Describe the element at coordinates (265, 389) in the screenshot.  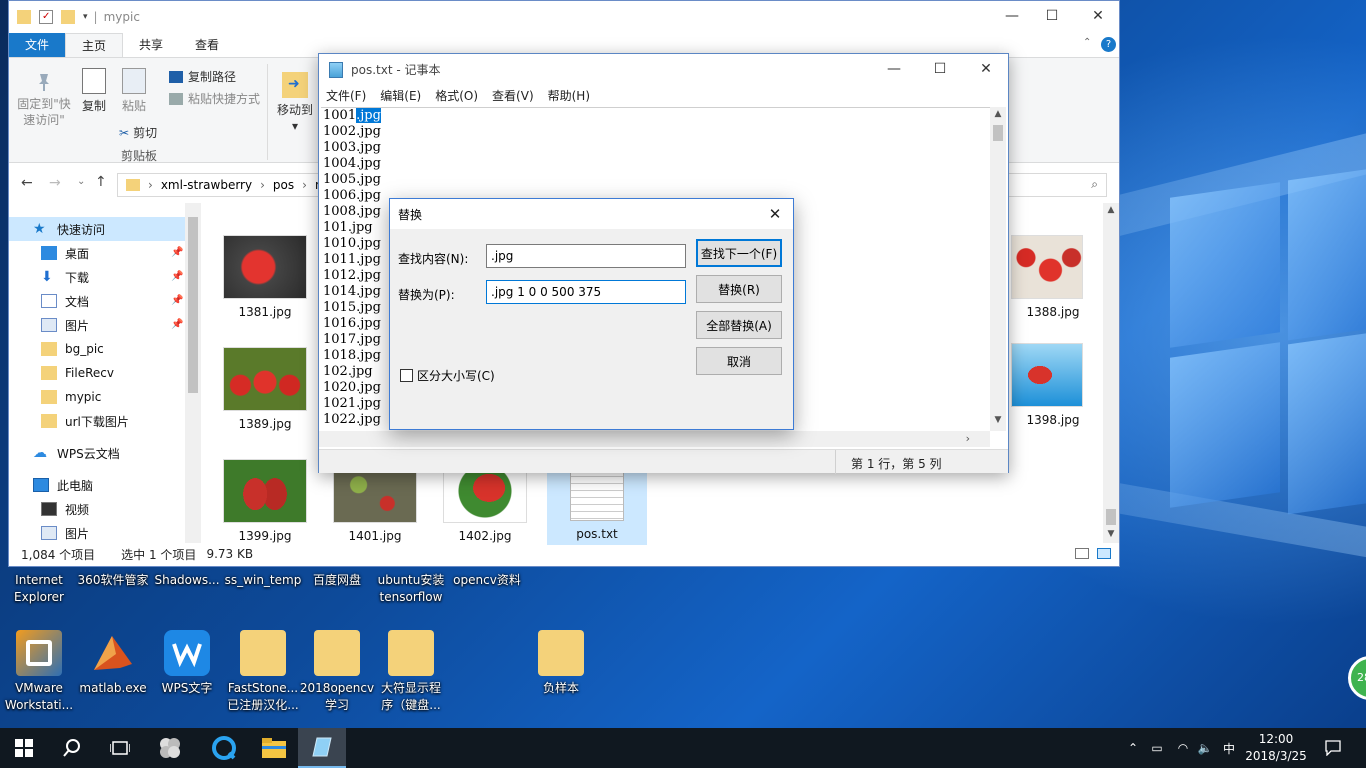
I see `file-thumbnail: 1389.jpg` at that location.